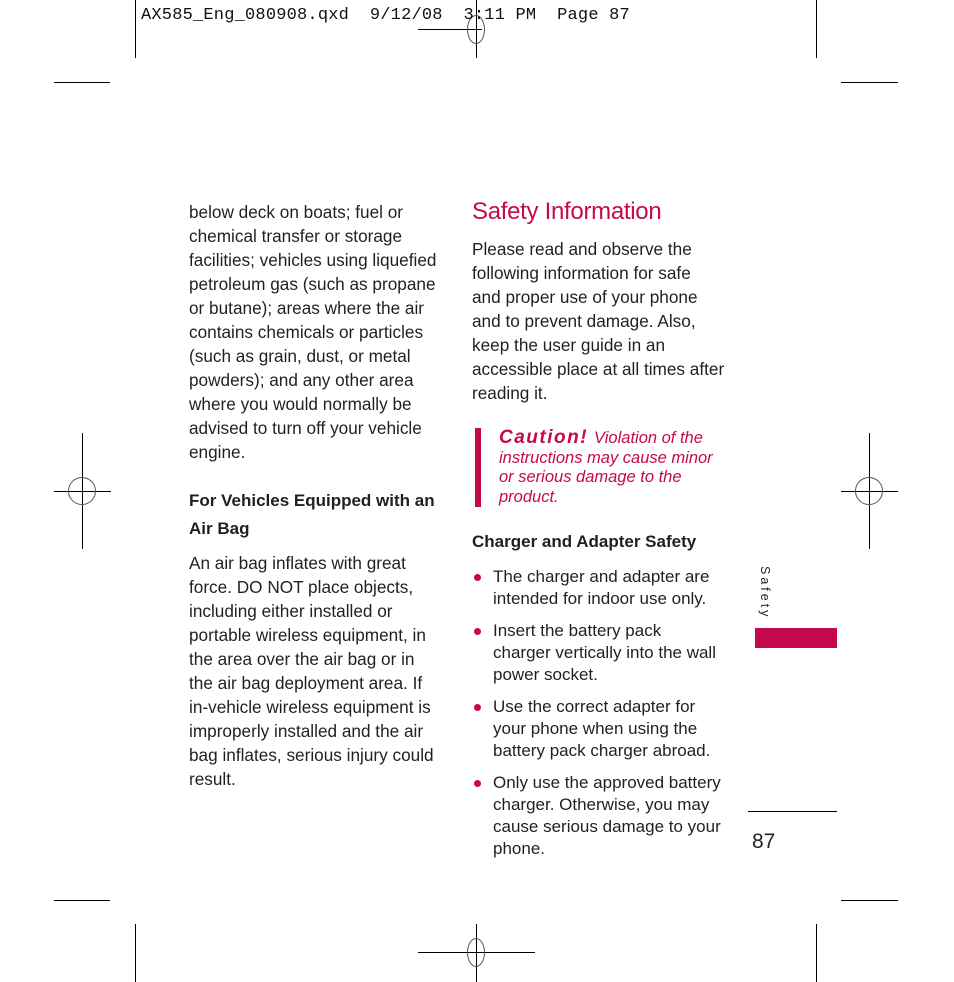 The height and width of the screenshot is (982, 954). Describe the element at coordinates (313, 260) in the screenshot. I see `text-line: facilities; vehicles using liquefied` at that location.